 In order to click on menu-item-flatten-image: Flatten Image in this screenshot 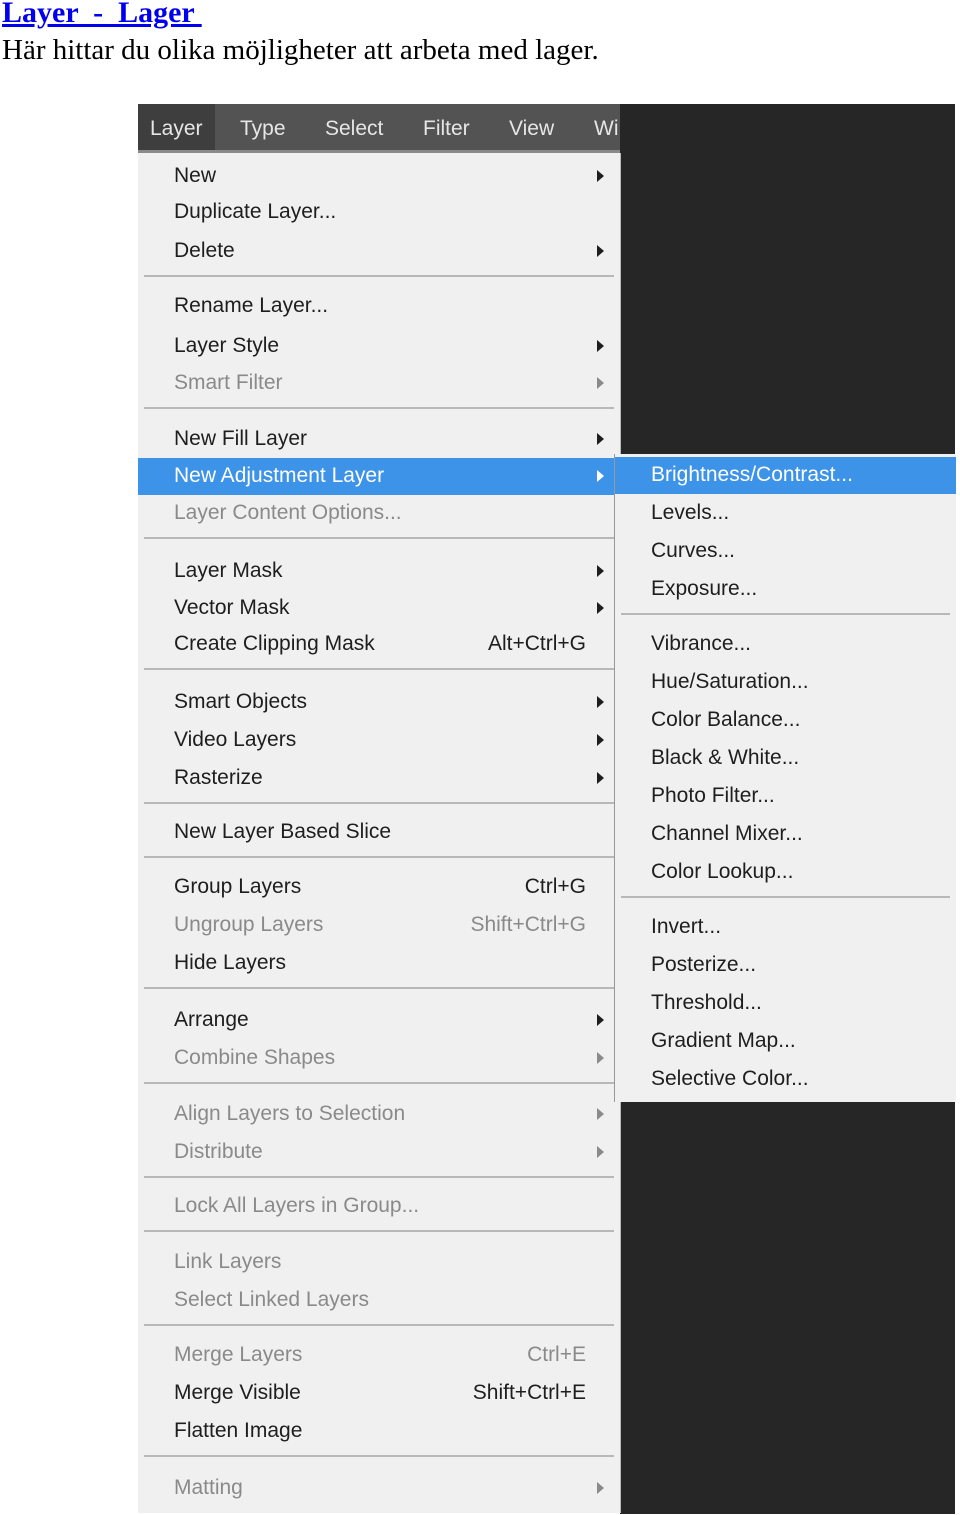, I will do `click(379, 1431)`.